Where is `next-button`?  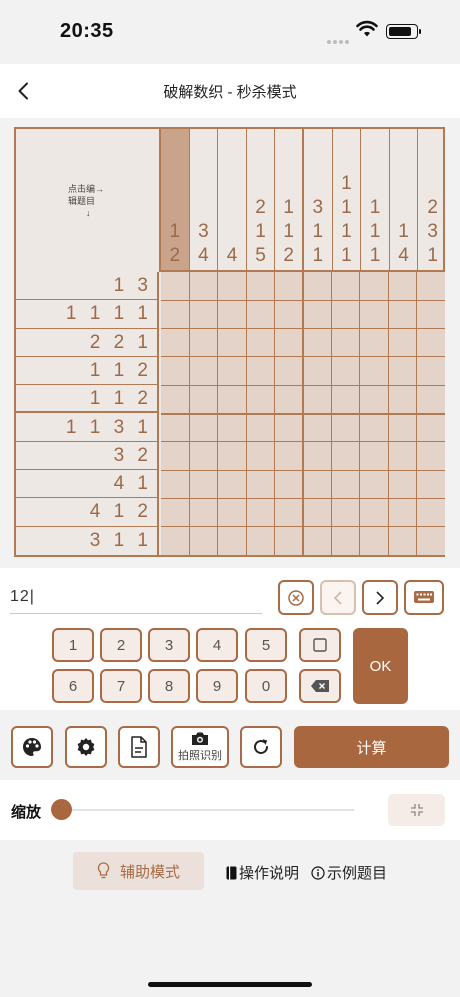 next-button is located at coordinates (380, 597).